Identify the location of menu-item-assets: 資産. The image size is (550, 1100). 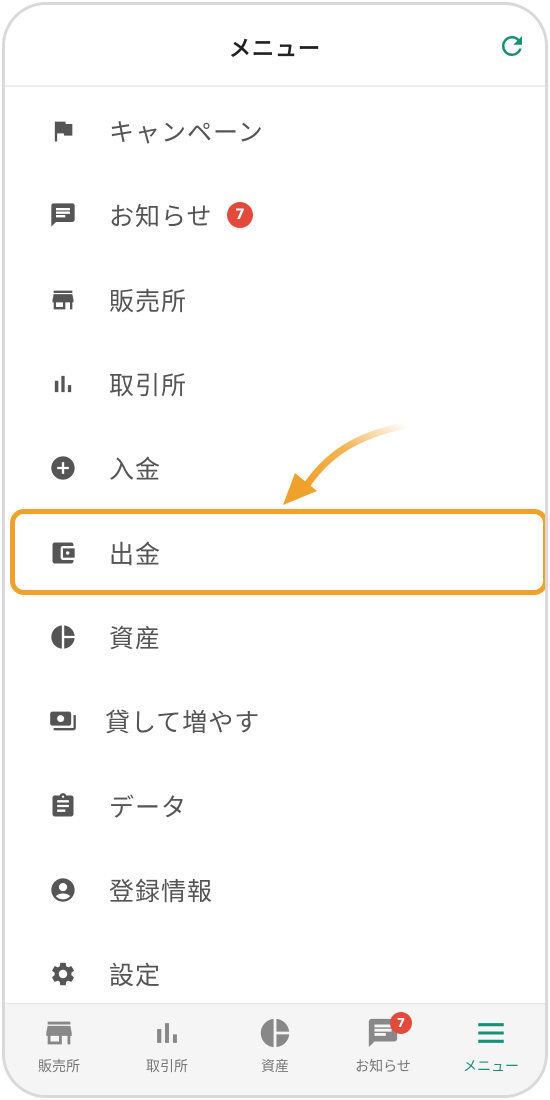
(275, 637).